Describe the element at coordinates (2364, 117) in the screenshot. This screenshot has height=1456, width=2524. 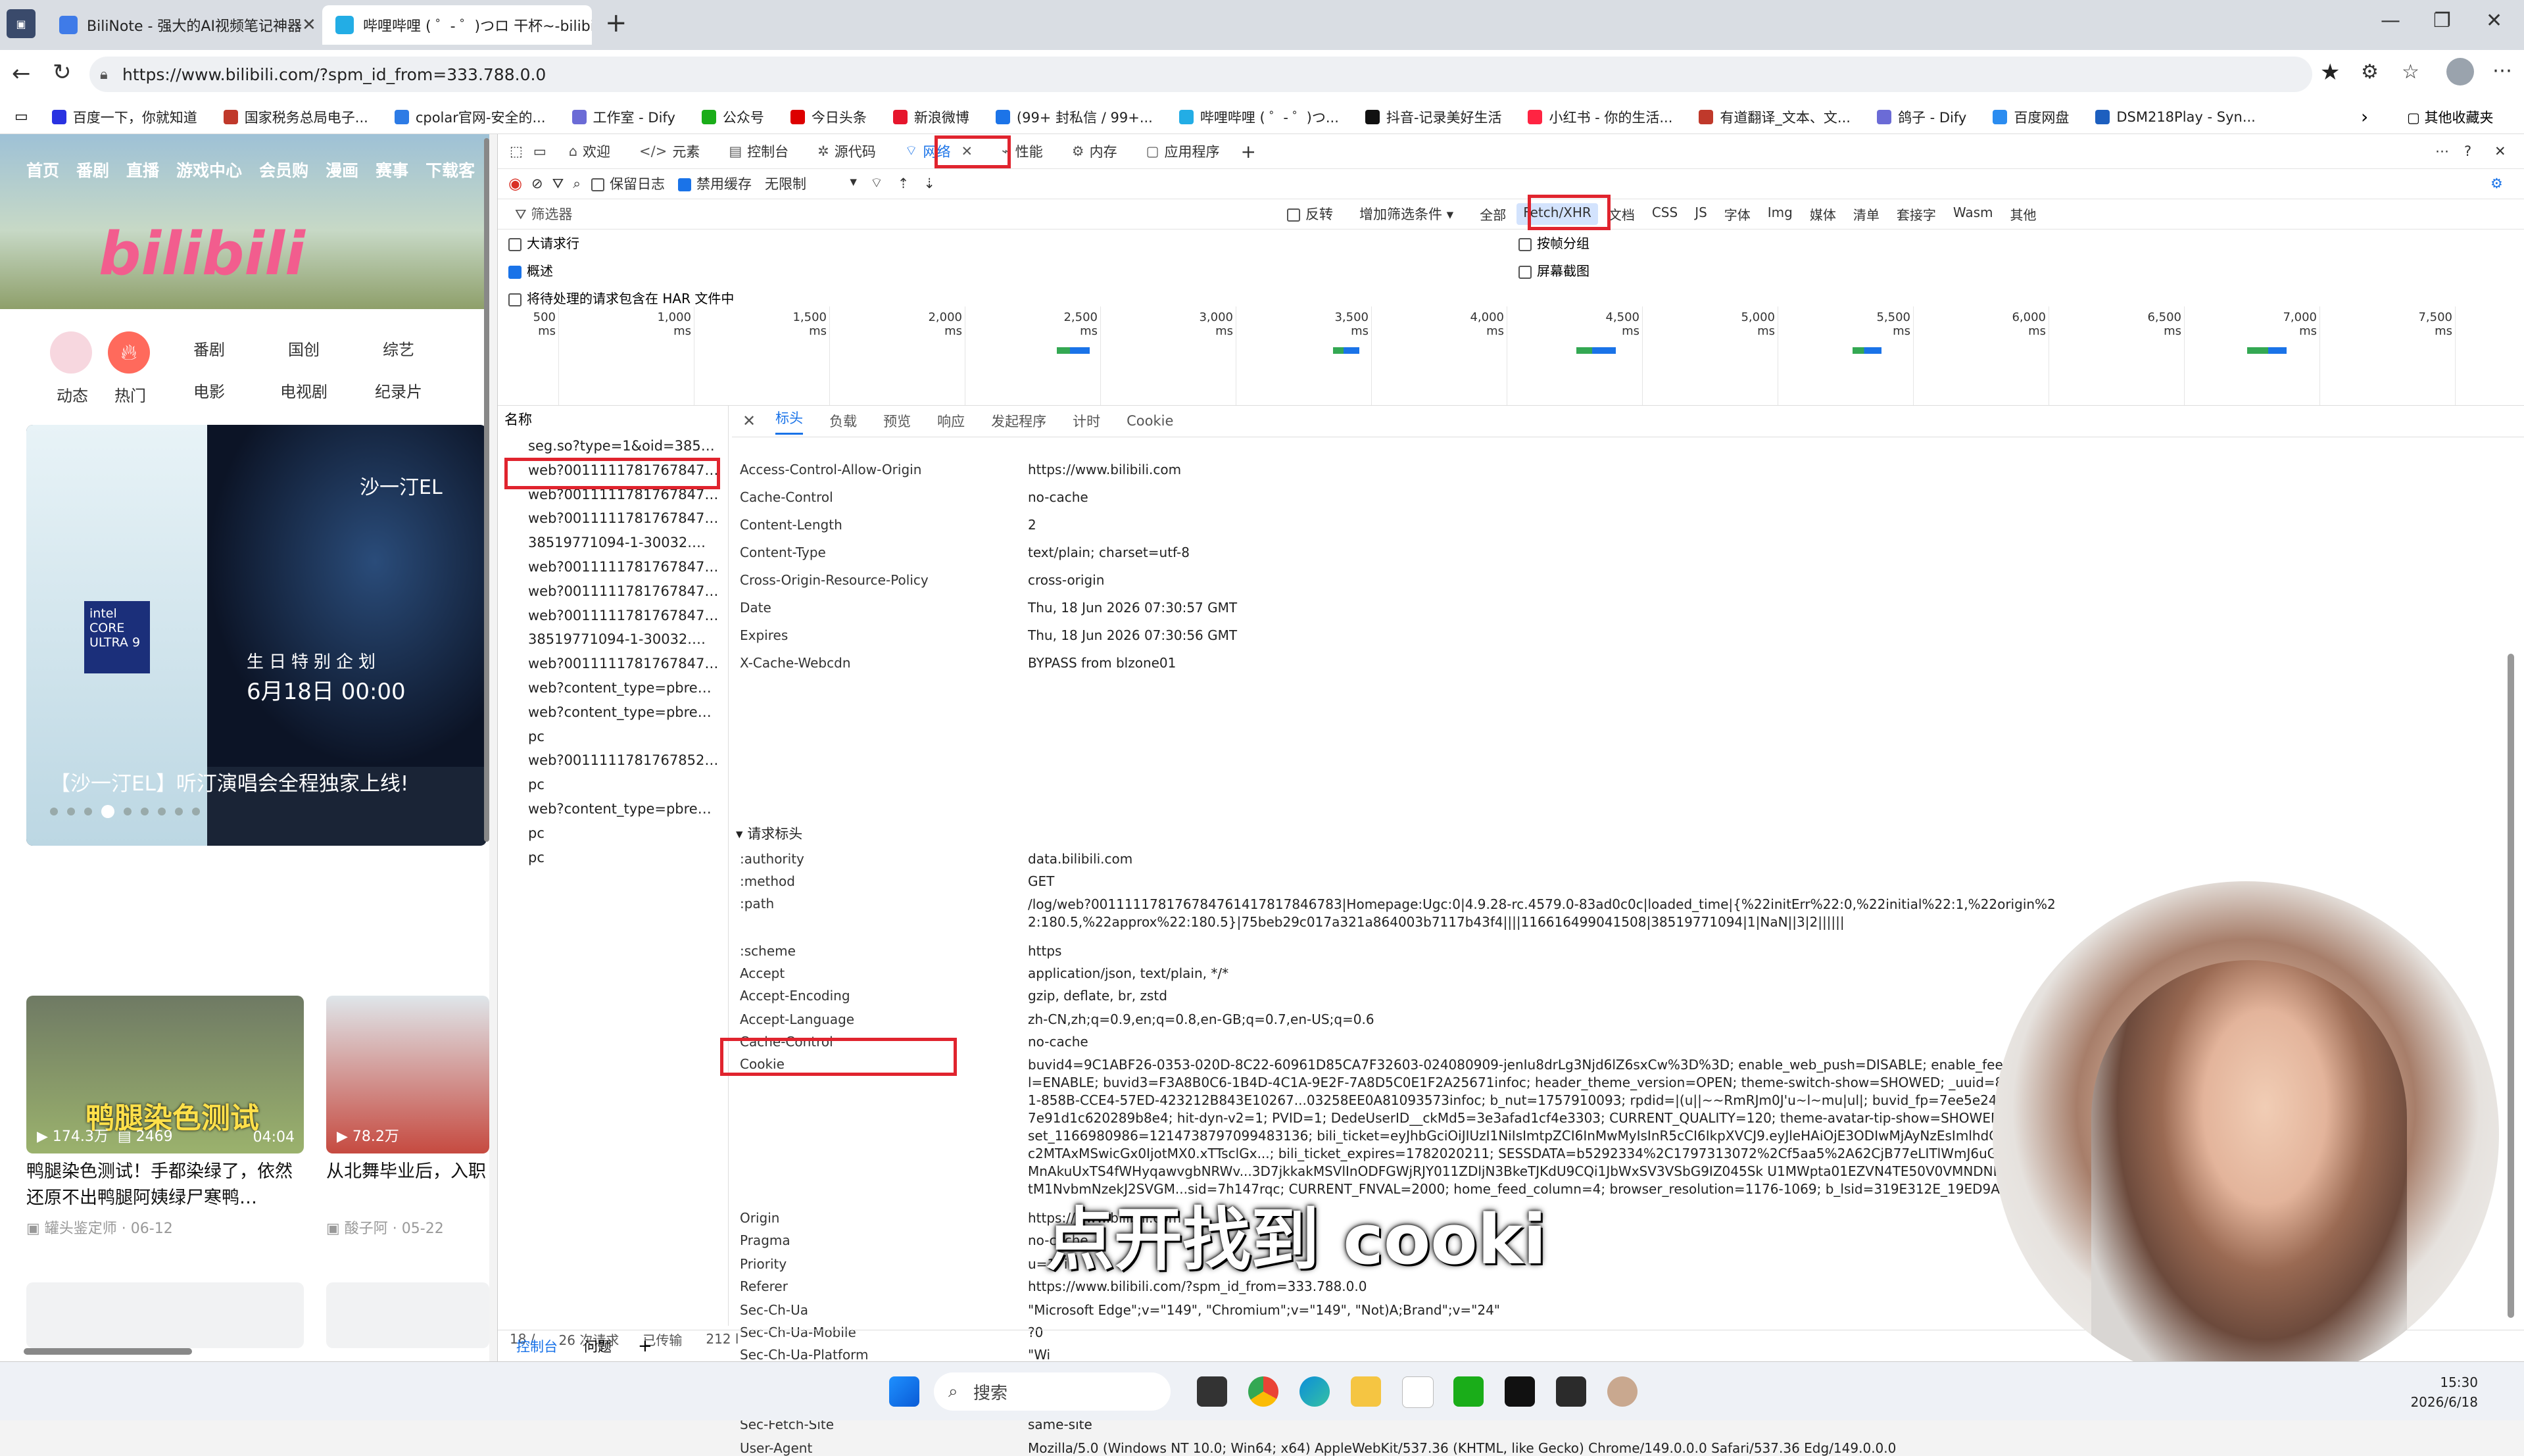
I see `chevron-right-icon: ›` at that location.